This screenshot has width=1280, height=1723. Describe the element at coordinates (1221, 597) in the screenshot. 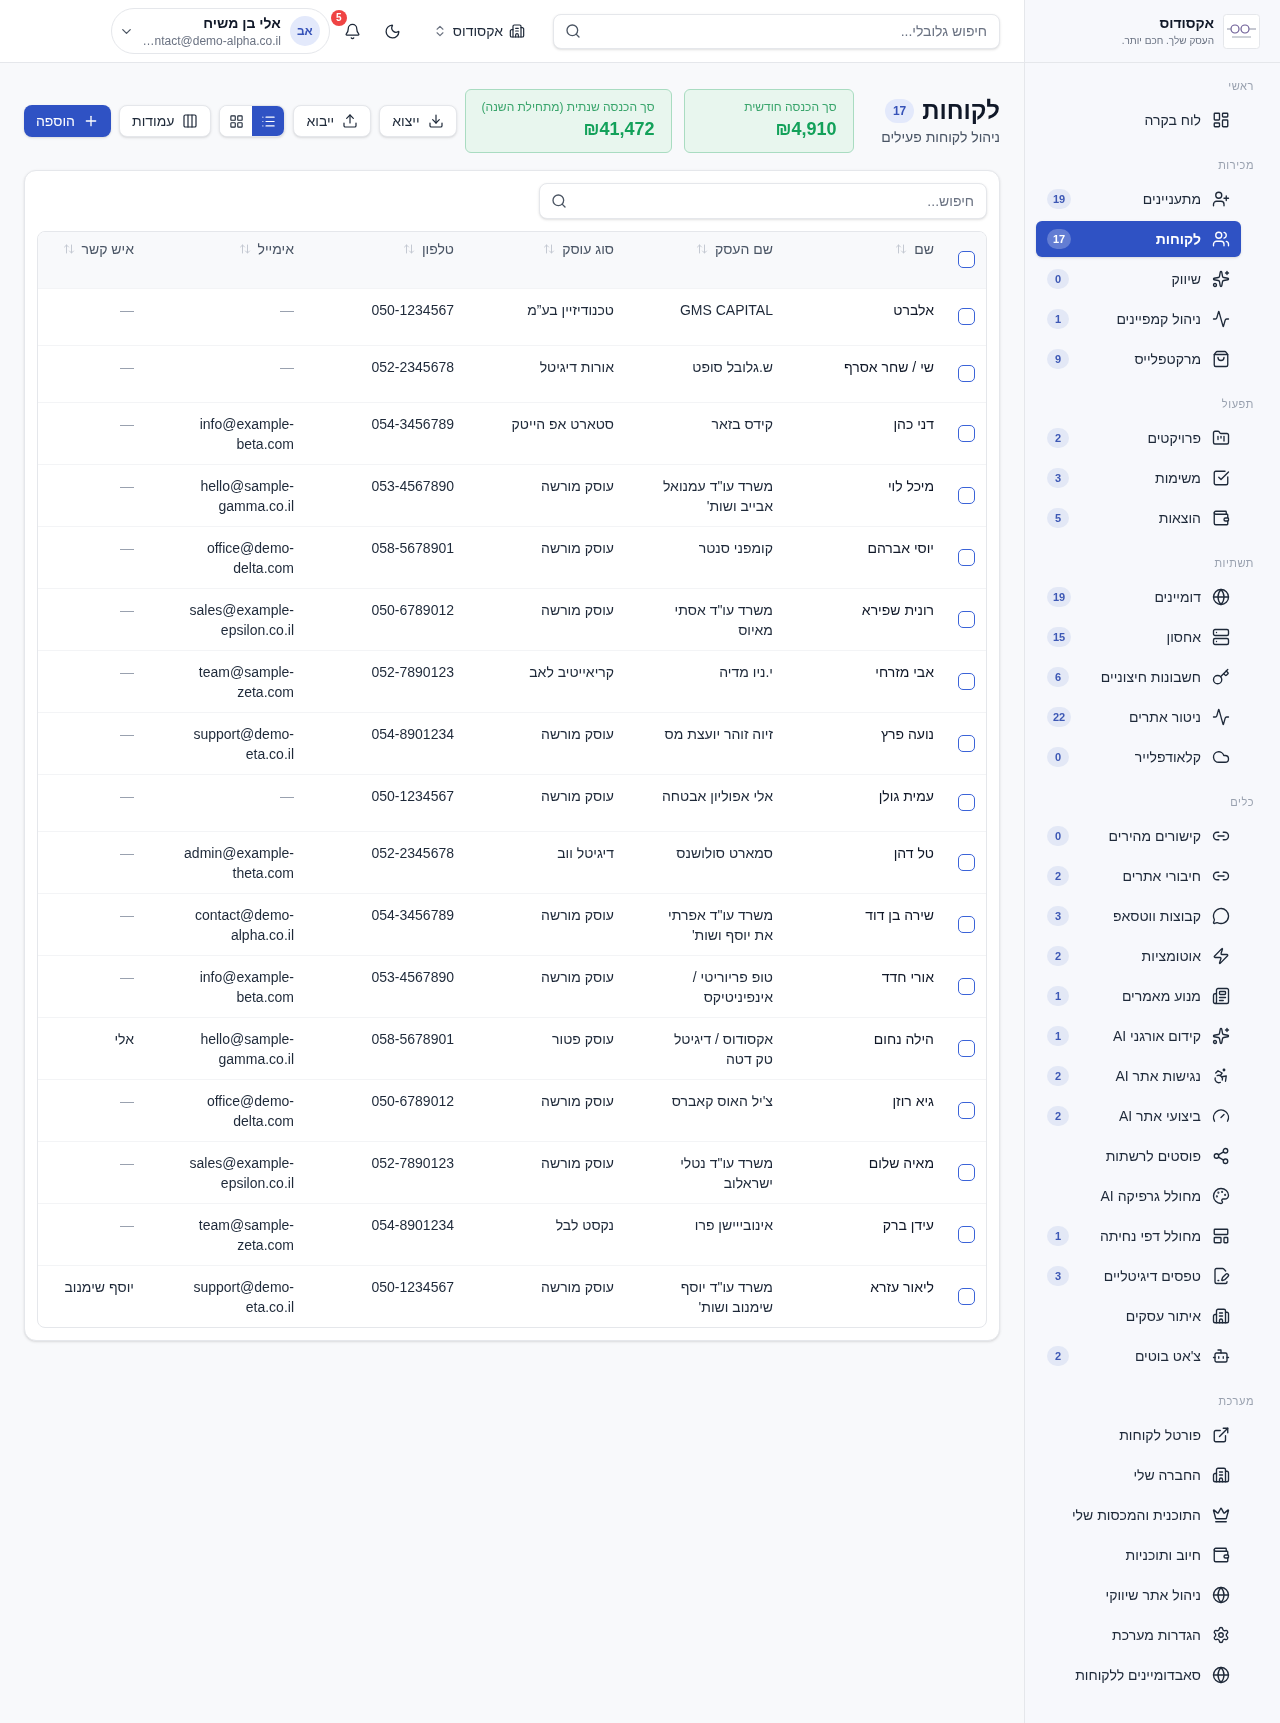

I see `globe-icon` at that location.